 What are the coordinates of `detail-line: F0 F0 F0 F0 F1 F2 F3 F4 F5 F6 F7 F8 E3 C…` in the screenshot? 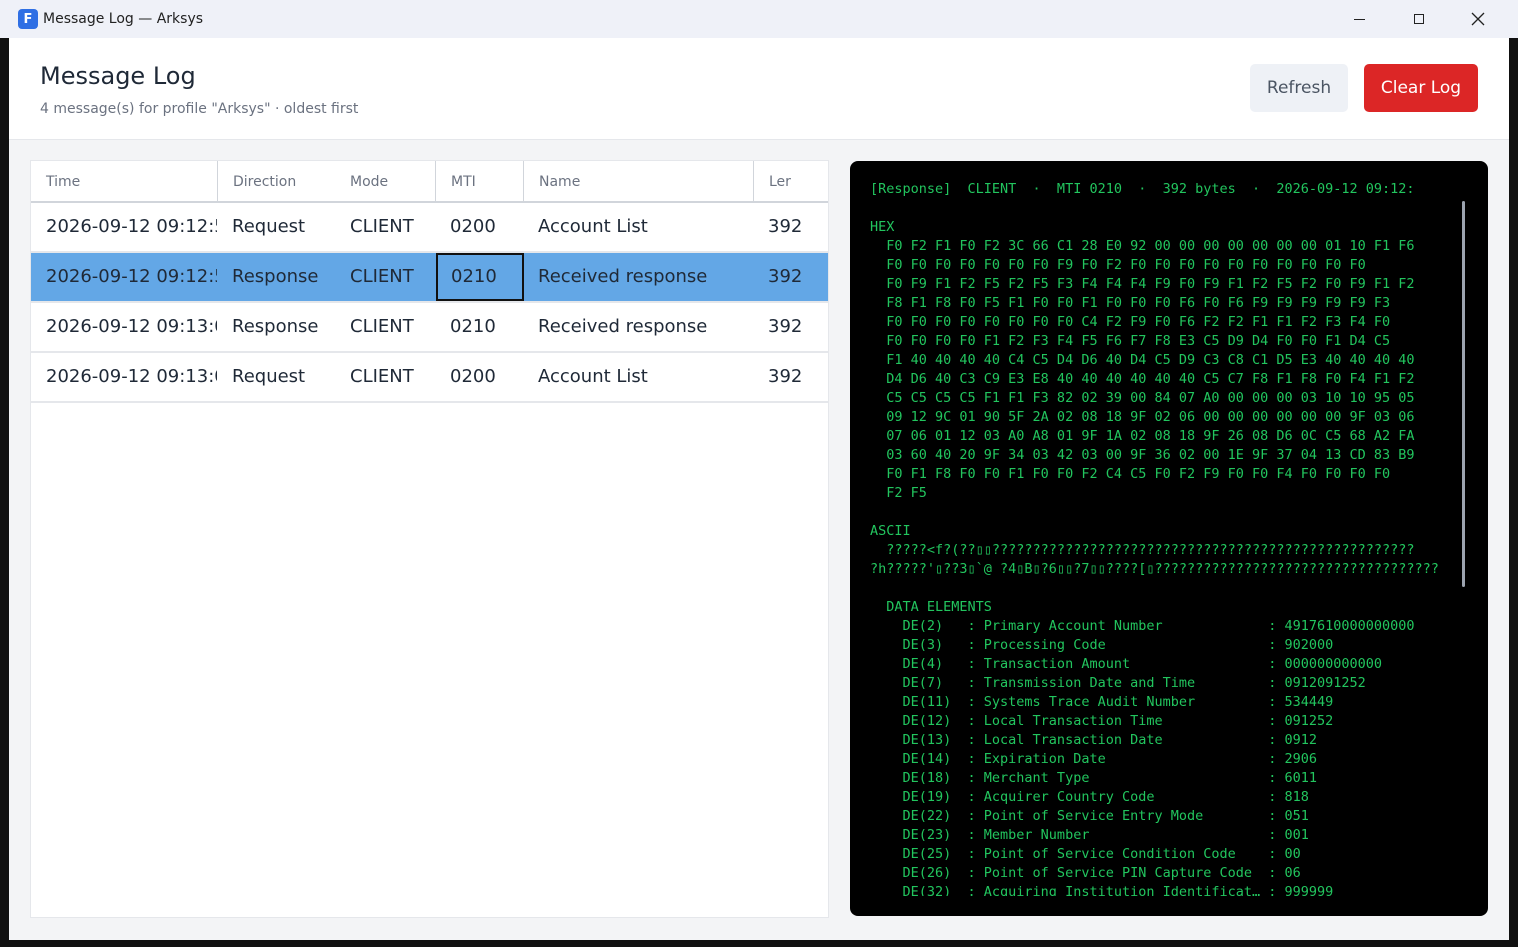 It's located at (1130, 341).